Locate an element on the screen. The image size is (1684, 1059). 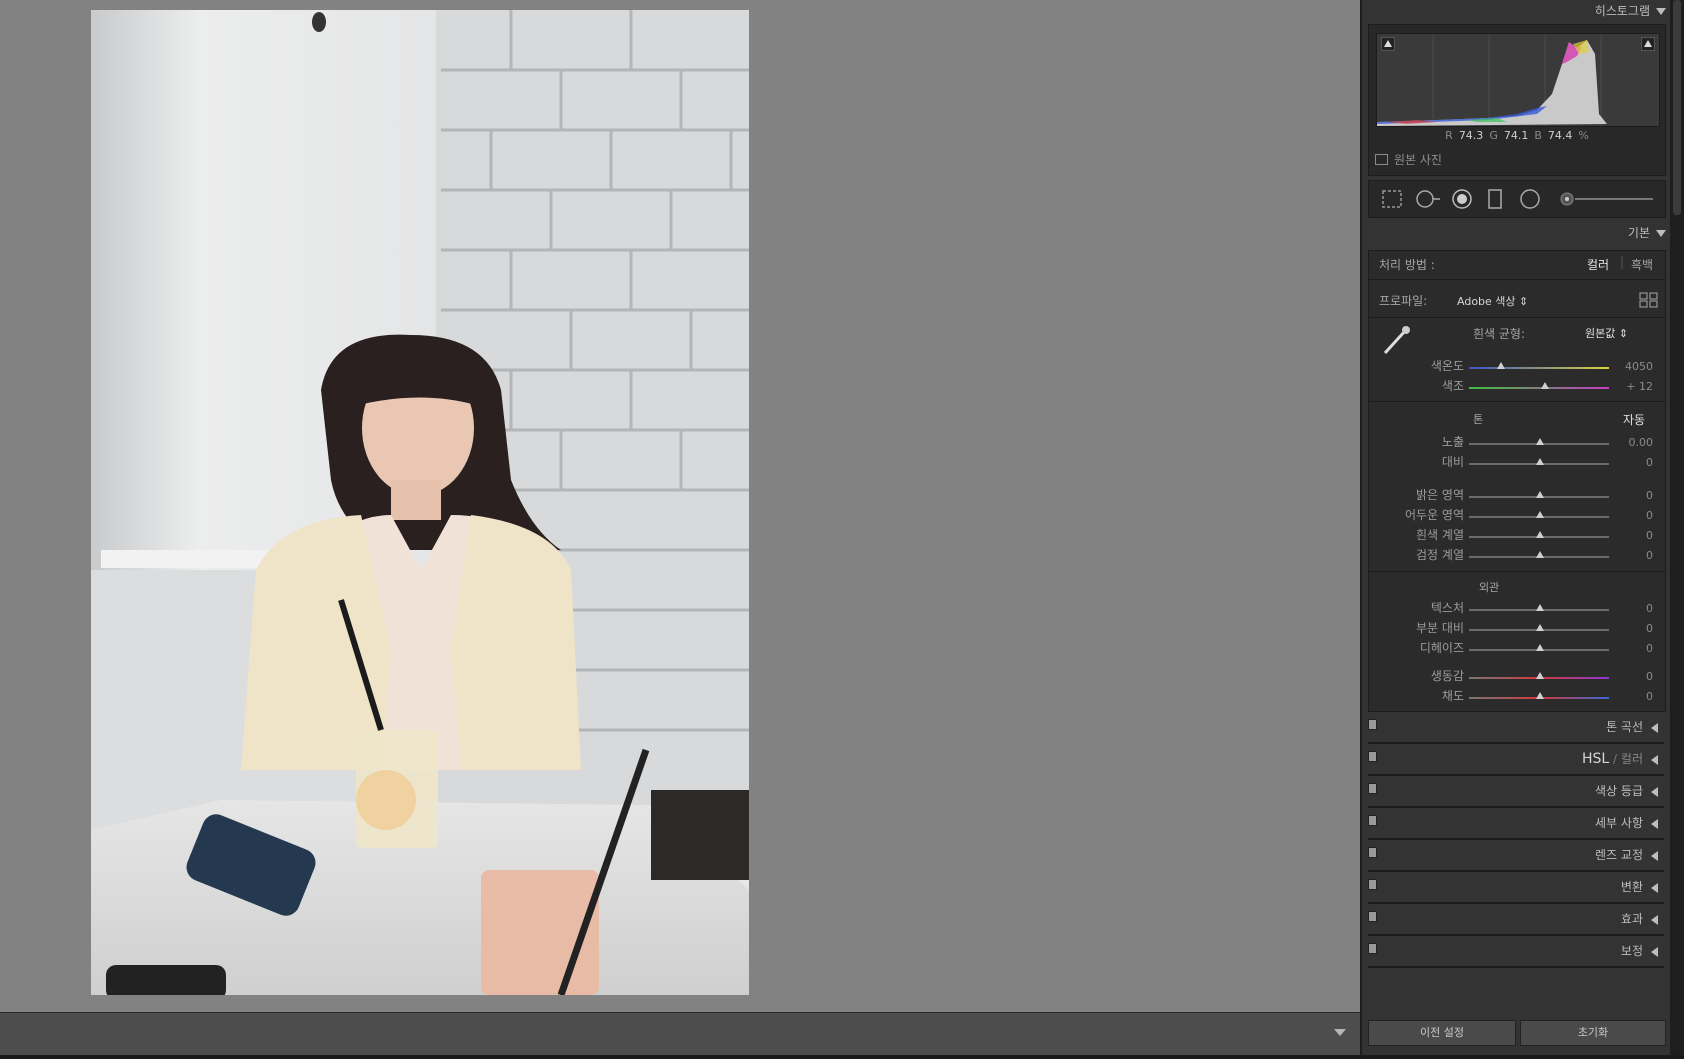
saturation-slider-thumb is located at coordinates (1540, 695).